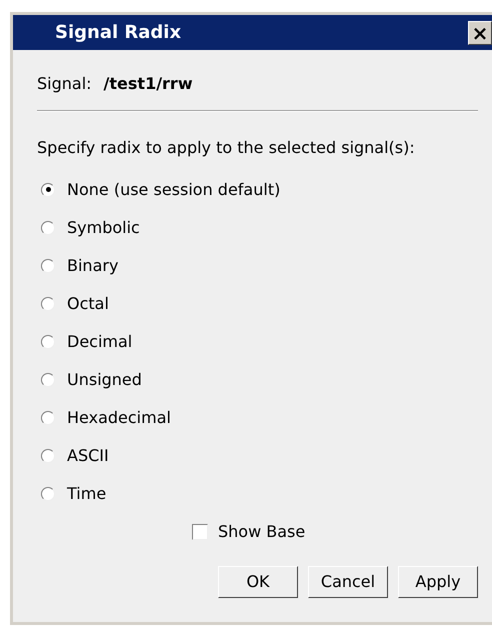  What do you see at coordinates (148, 84) in the screenshot?
I see `signal-path: /test1/rrw` at bounding box center [148, 84].